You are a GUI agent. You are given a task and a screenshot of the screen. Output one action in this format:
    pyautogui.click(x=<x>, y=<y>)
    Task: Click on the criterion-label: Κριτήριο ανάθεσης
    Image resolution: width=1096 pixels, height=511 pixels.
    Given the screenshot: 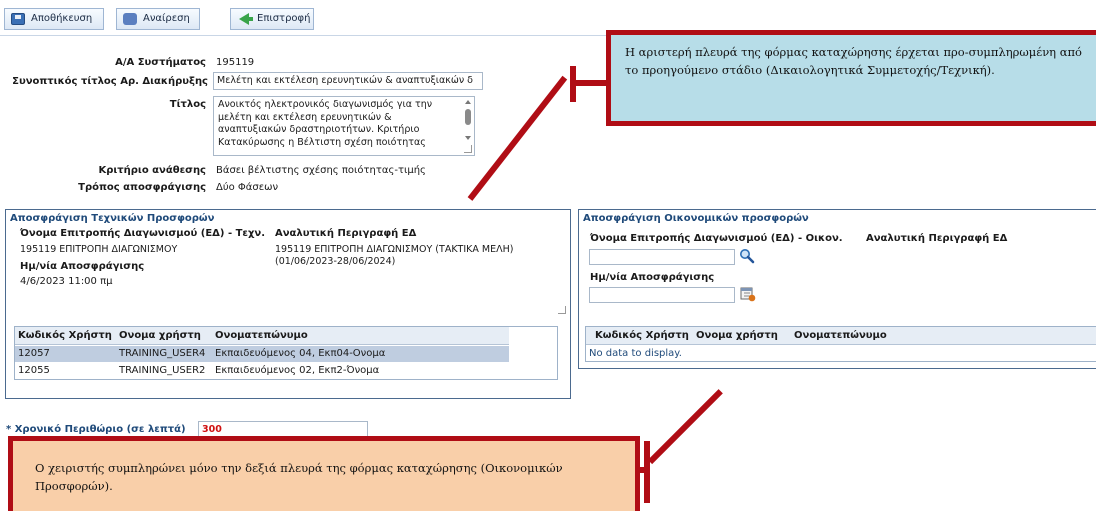 What is the action you would take?
    pyautogui.click(x=152, y=170)
    